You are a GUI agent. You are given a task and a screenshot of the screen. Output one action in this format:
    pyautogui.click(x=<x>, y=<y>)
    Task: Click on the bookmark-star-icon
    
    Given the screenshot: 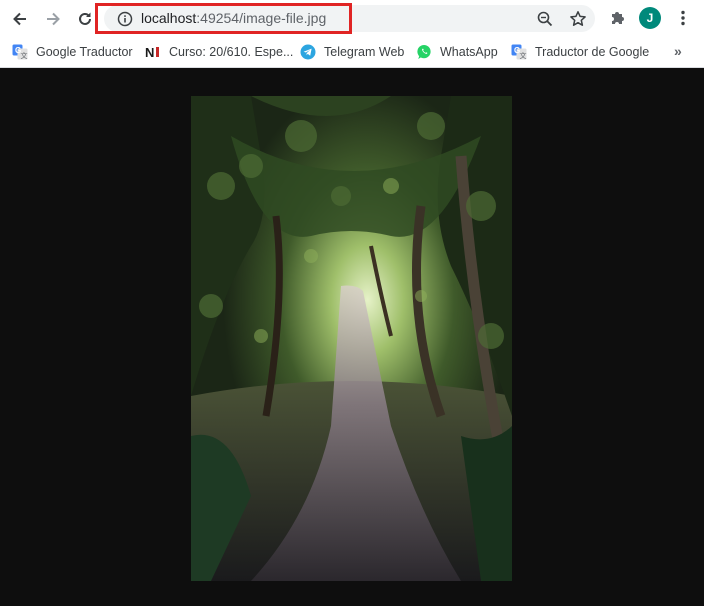 What is the action you would take?
    pyautogui.click(x=578, y=19)
    